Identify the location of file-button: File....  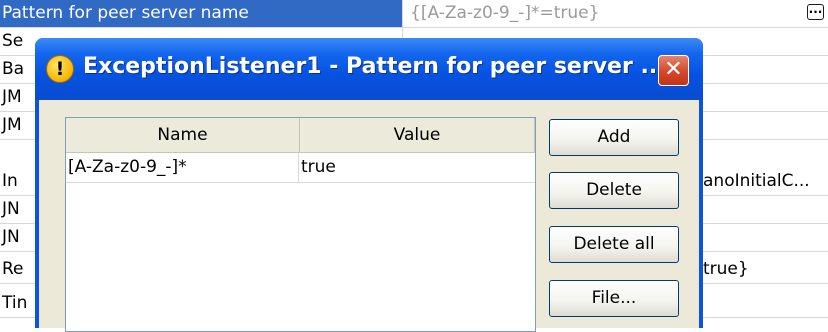
(614, 298).